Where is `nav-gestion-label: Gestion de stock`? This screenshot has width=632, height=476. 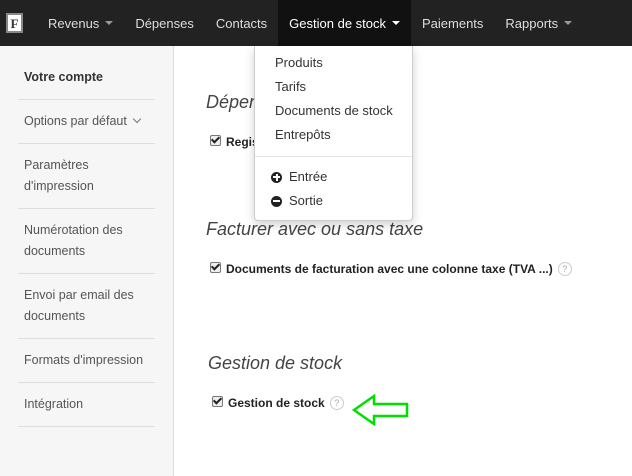 nav-gestion-label: Gestion de stock is located at coordinates (337, 23).